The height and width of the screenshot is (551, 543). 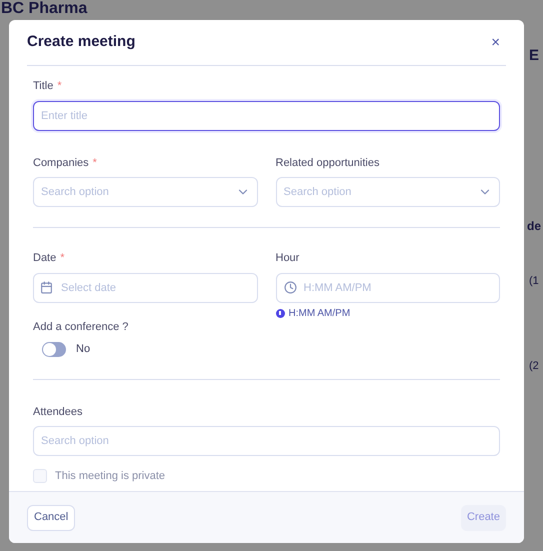 I want to click on field-label: Companies, so click(x=61, y=163).